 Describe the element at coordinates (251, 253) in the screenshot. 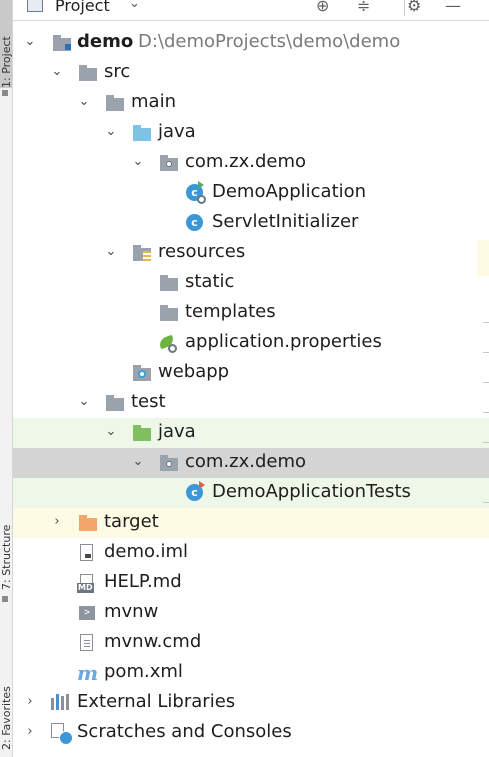

I see `tree-node-resources: ⌄ resources` at that location.